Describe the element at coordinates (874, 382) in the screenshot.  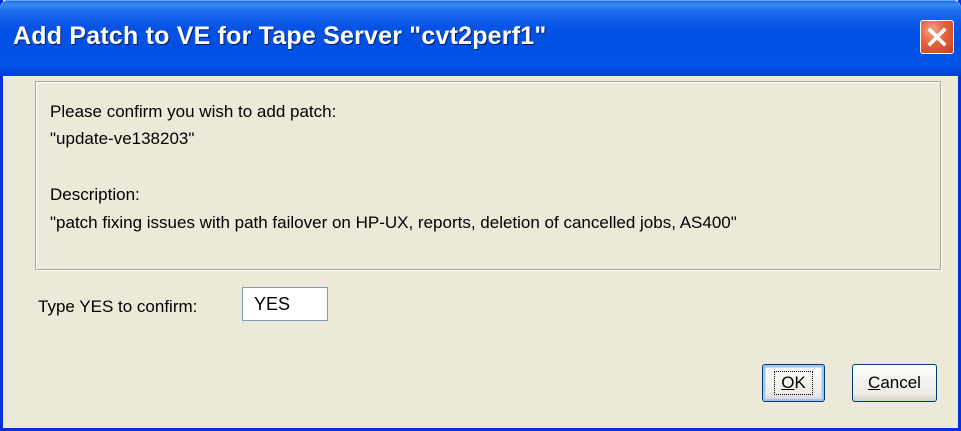
I see `cancel-mnemonic: C` at that location.